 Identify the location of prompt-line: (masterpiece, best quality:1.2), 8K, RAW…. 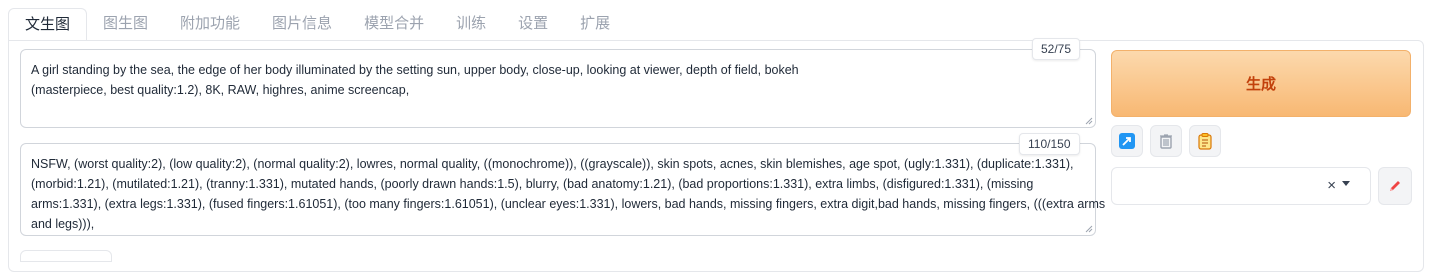
(220, 90).